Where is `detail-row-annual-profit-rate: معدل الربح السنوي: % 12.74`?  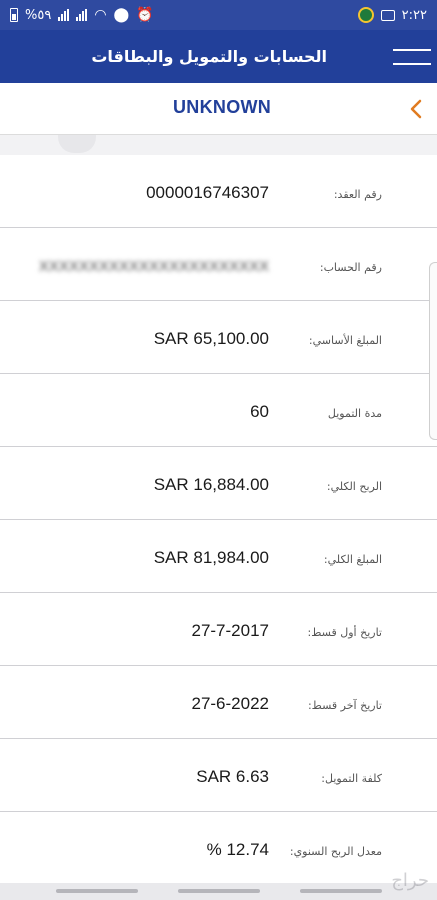
detail-row-annual-profit-rate: معدل الربح السنوي: % 12.74 is located at coordinates (218, 848).